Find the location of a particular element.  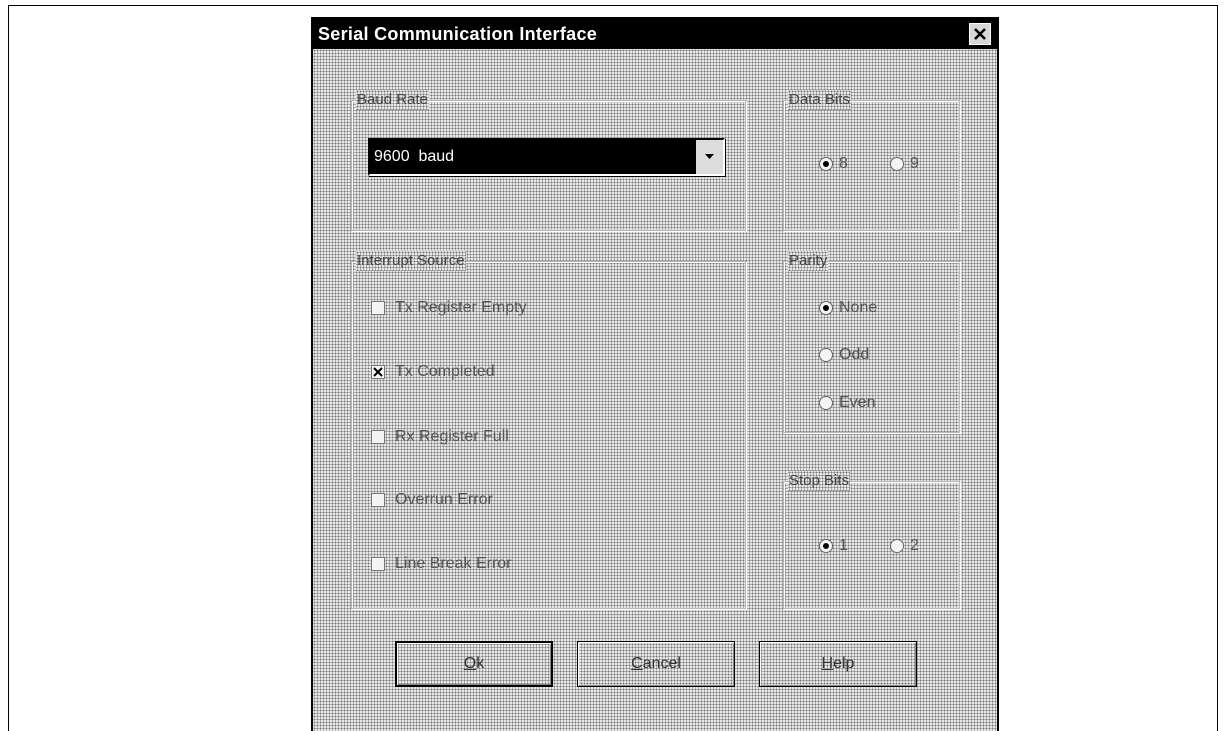

parity-option-none: None is located at coordinates (848, 308).